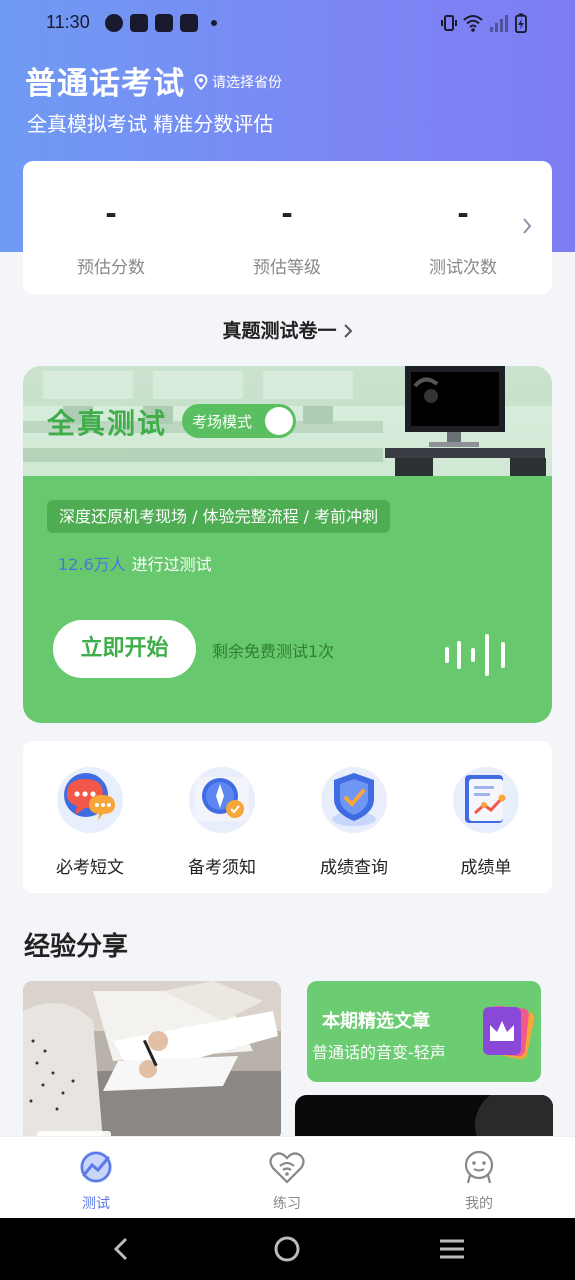 This screenshot has height=1280, width=575. Describe the element at coordinates (473, 23) in the screenshot. I see `wifi-icon` at that location.